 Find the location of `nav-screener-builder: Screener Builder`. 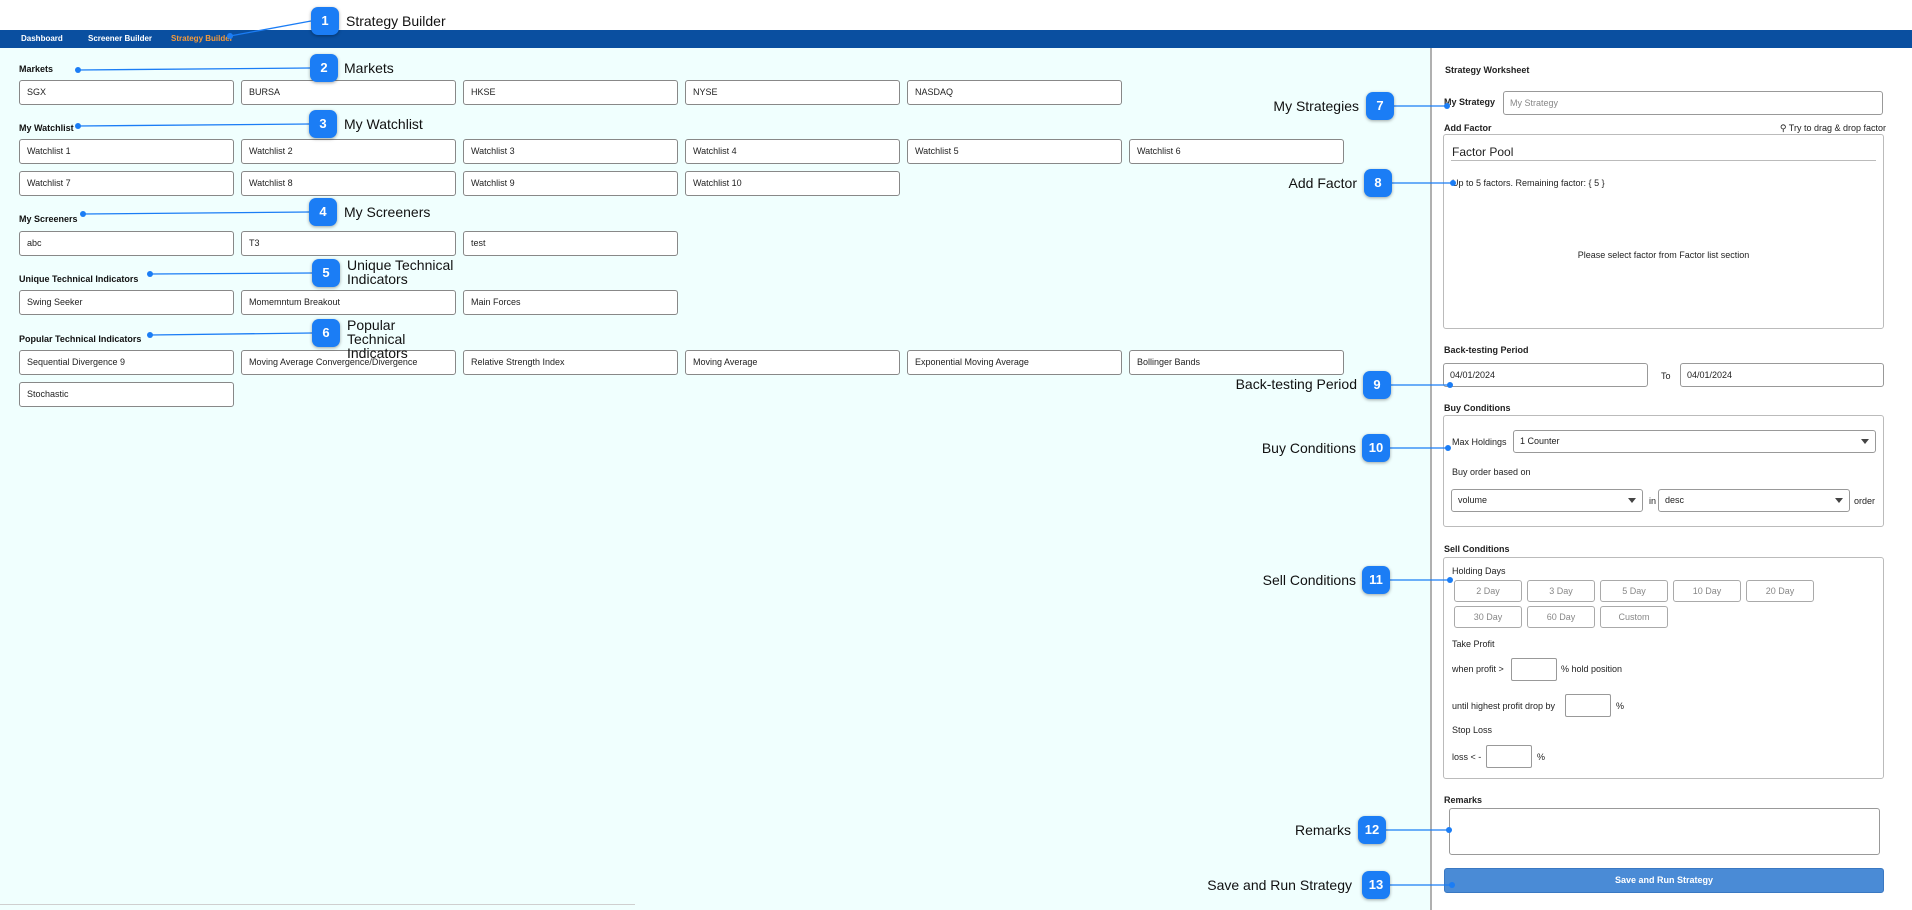

nav-screener-builder: Screener Builder is located at coordinates (120, 38).